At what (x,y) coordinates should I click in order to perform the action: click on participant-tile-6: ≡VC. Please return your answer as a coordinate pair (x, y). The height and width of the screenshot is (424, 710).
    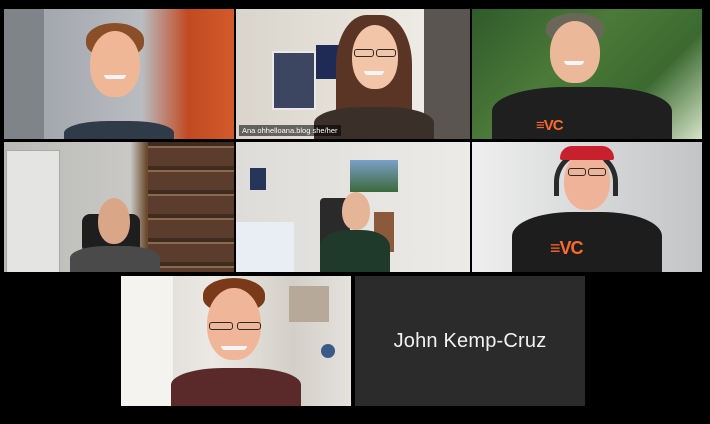
    Looking at the image, I should click on (587, 207).